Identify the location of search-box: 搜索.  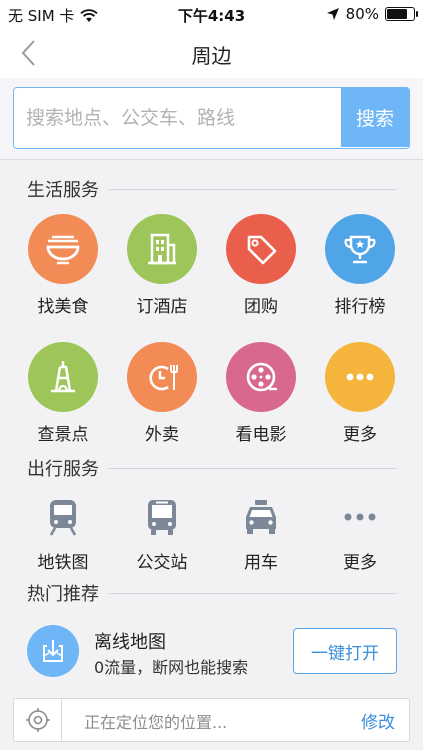
(211, 118).